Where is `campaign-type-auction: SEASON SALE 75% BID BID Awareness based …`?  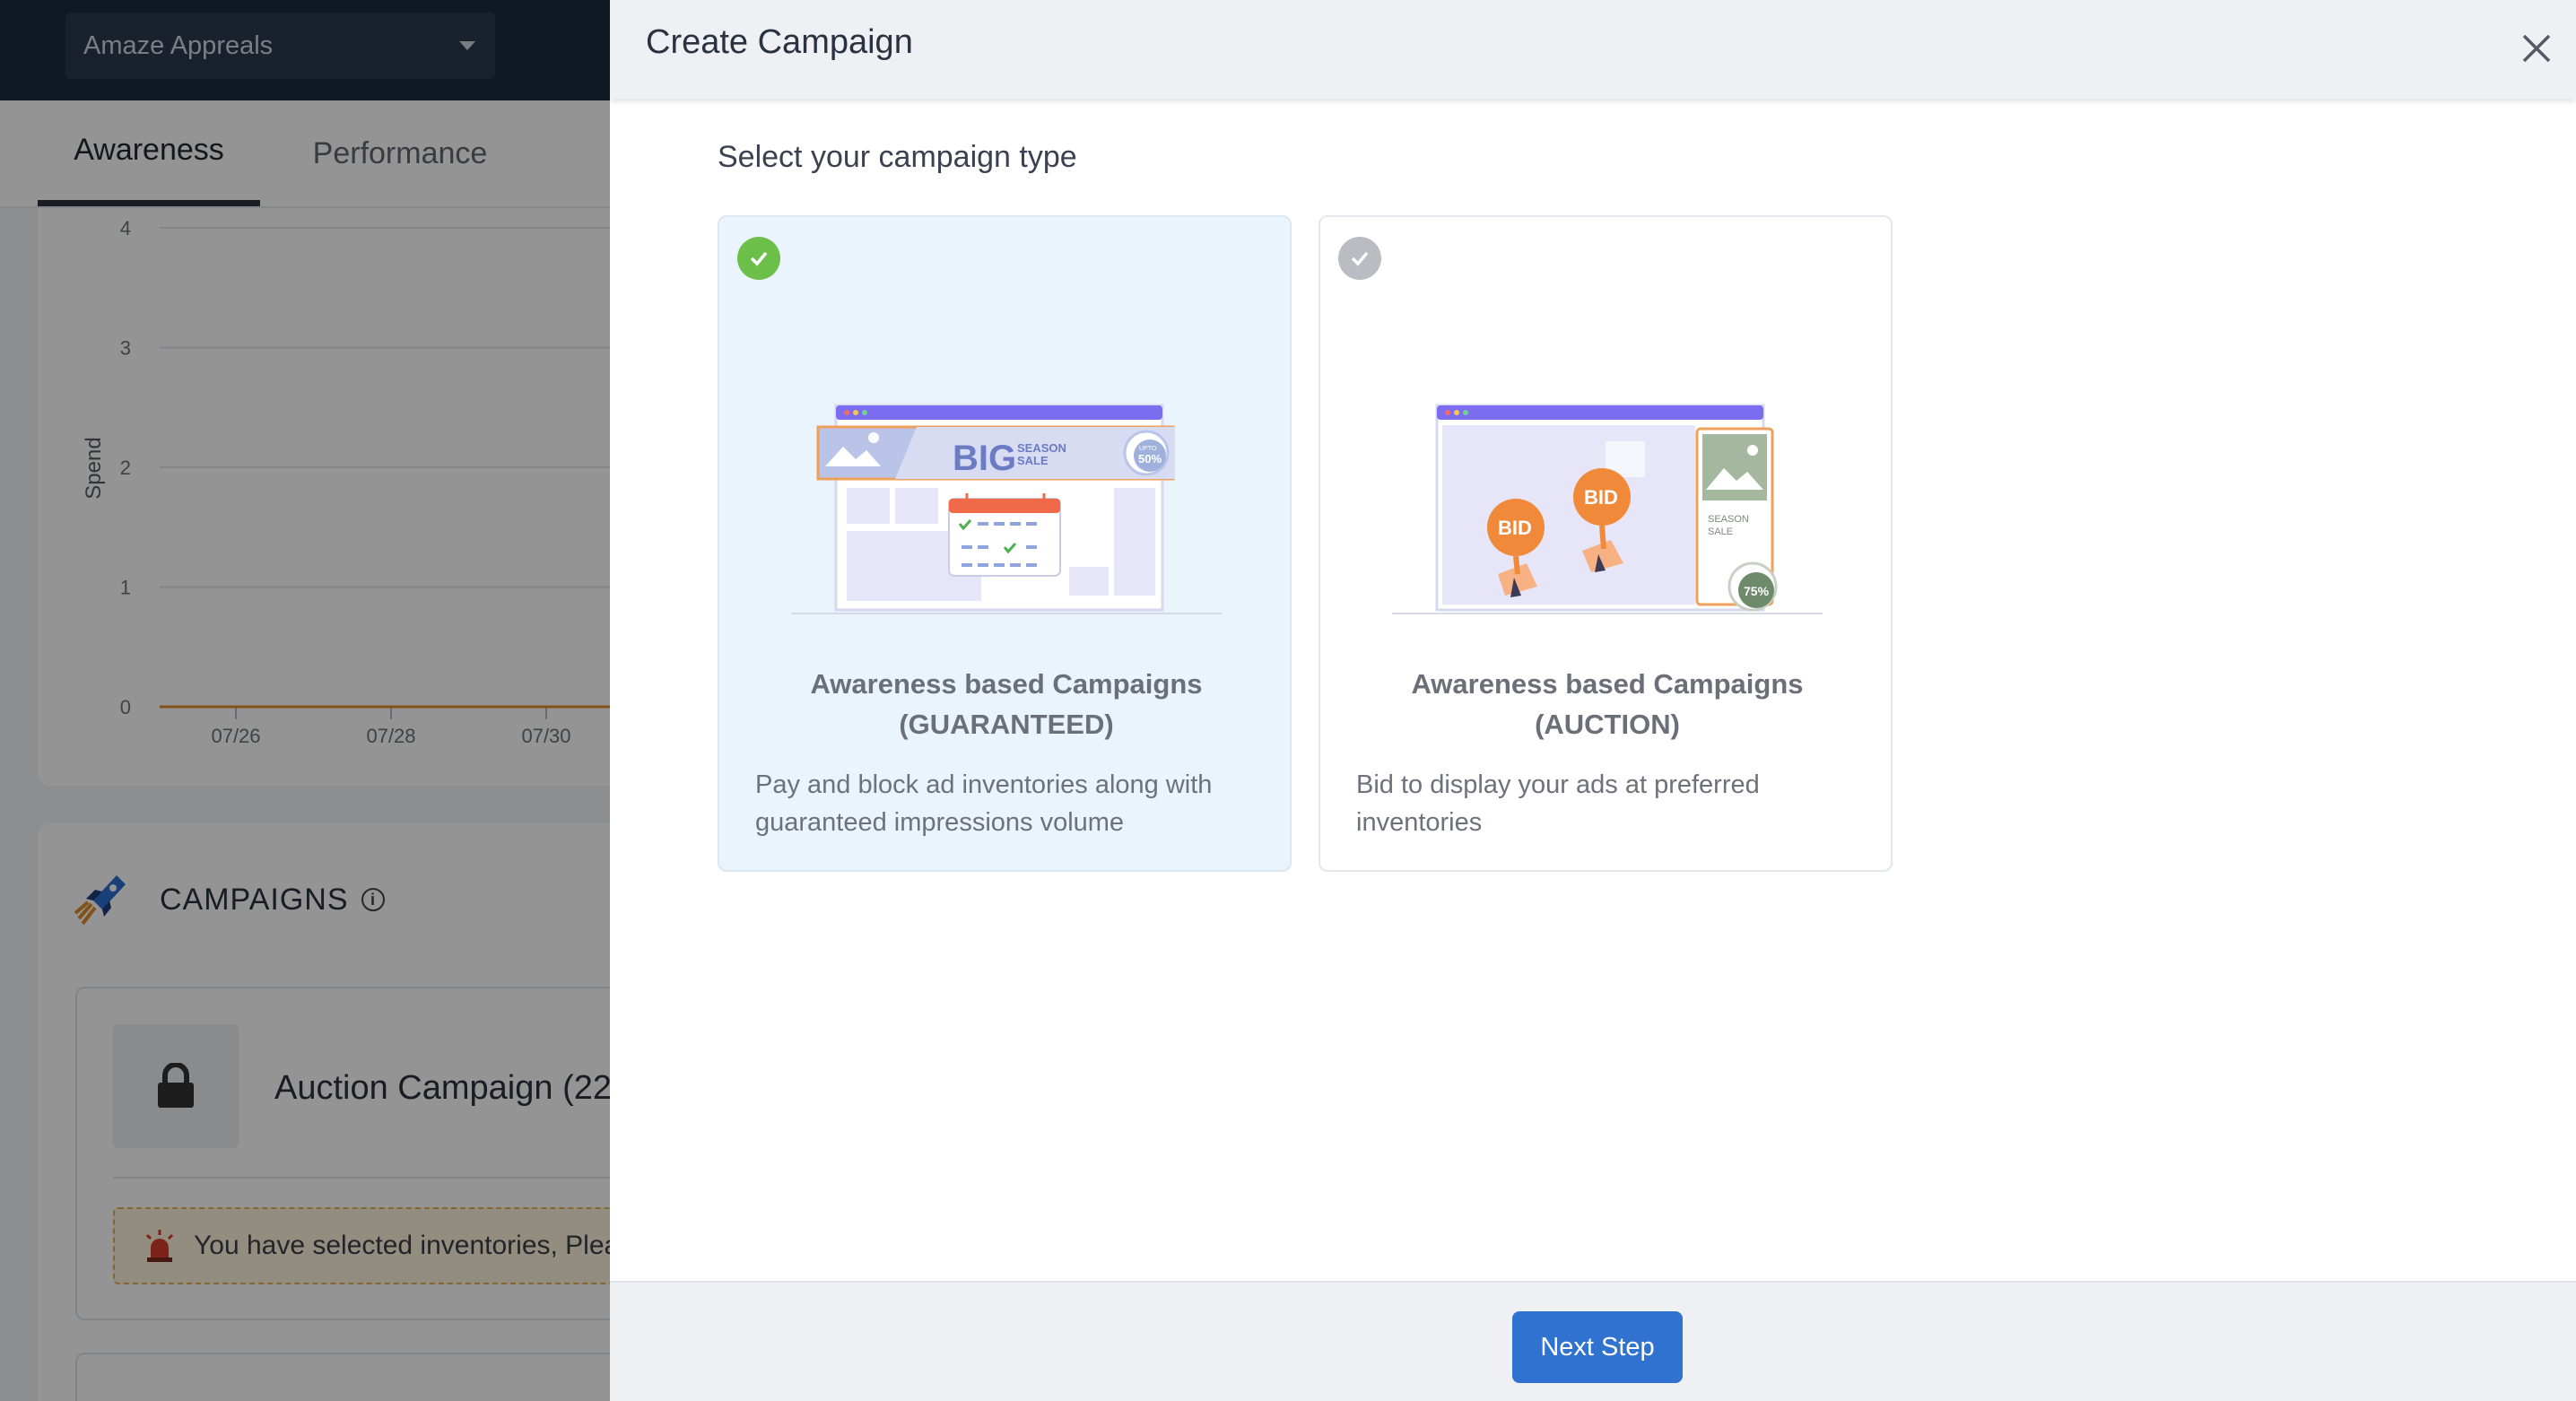 campaign-type-auction: SEASON SALE 75% BID BID Awareness based … is located at coordinates (1605, 543).